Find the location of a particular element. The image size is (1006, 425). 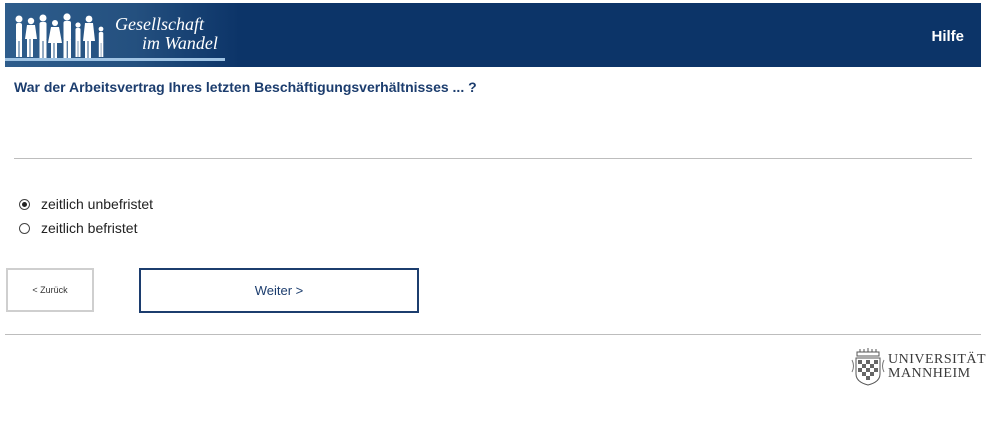

brand-title: Gesellschaft im Wandel is located at coordinates (166, 34).